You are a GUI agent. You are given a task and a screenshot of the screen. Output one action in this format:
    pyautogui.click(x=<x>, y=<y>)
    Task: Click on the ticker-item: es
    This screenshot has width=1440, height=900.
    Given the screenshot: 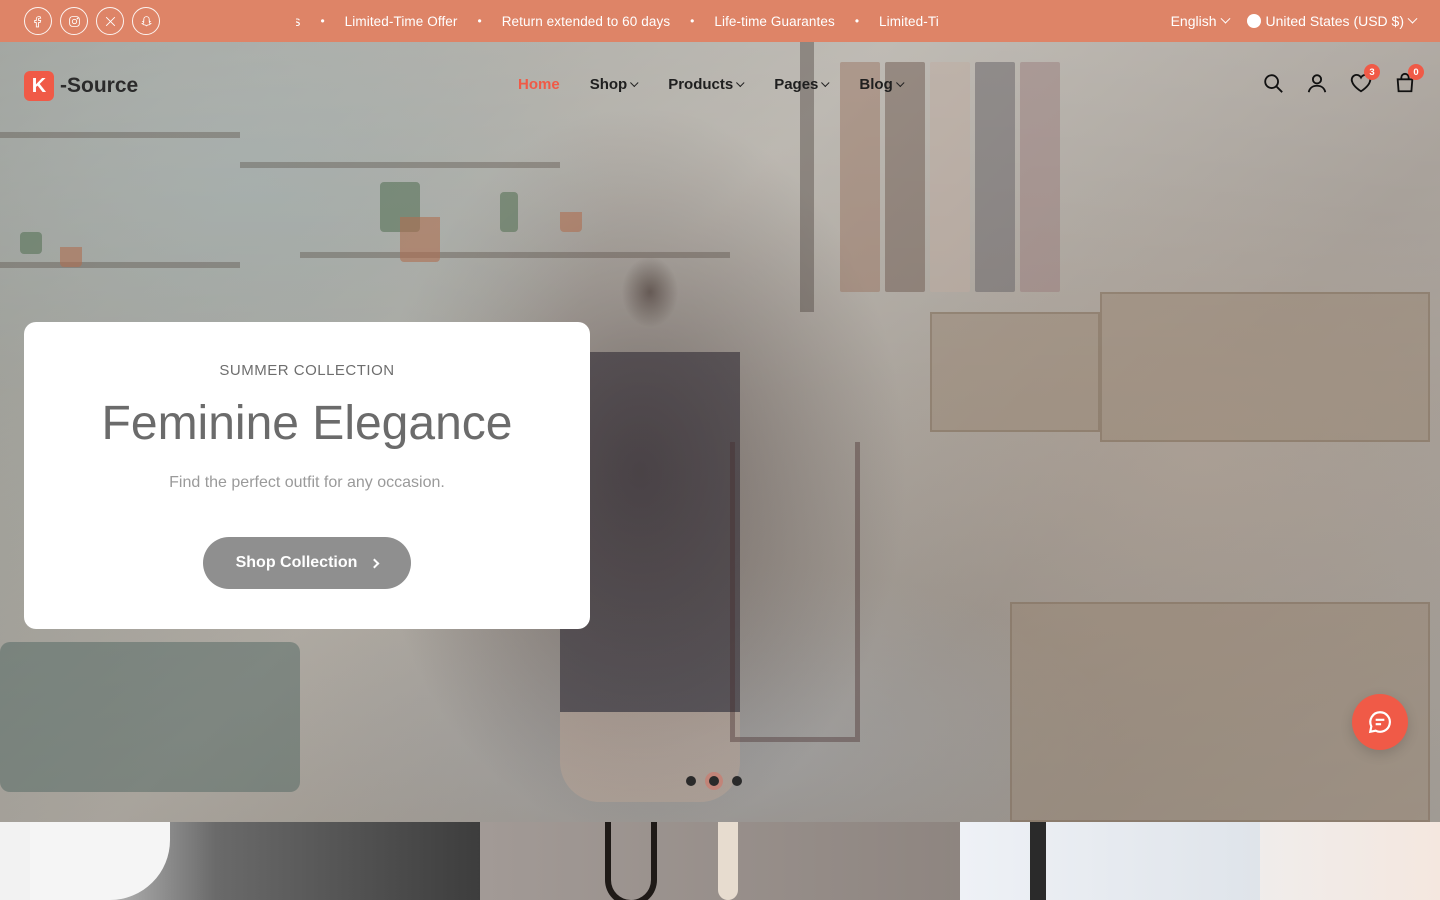 What is the action you would take?
    pyautogui.click(x=298, y=21)
    